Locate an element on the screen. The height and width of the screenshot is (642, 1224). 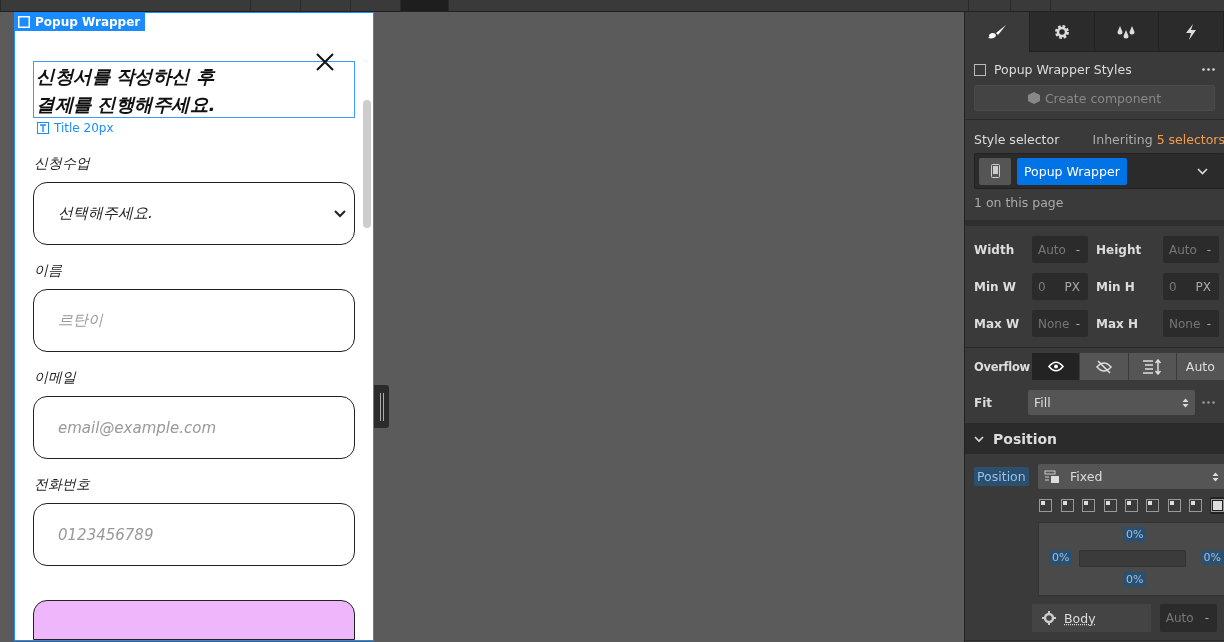
cube-icon is located at coordinates (1033, 98).